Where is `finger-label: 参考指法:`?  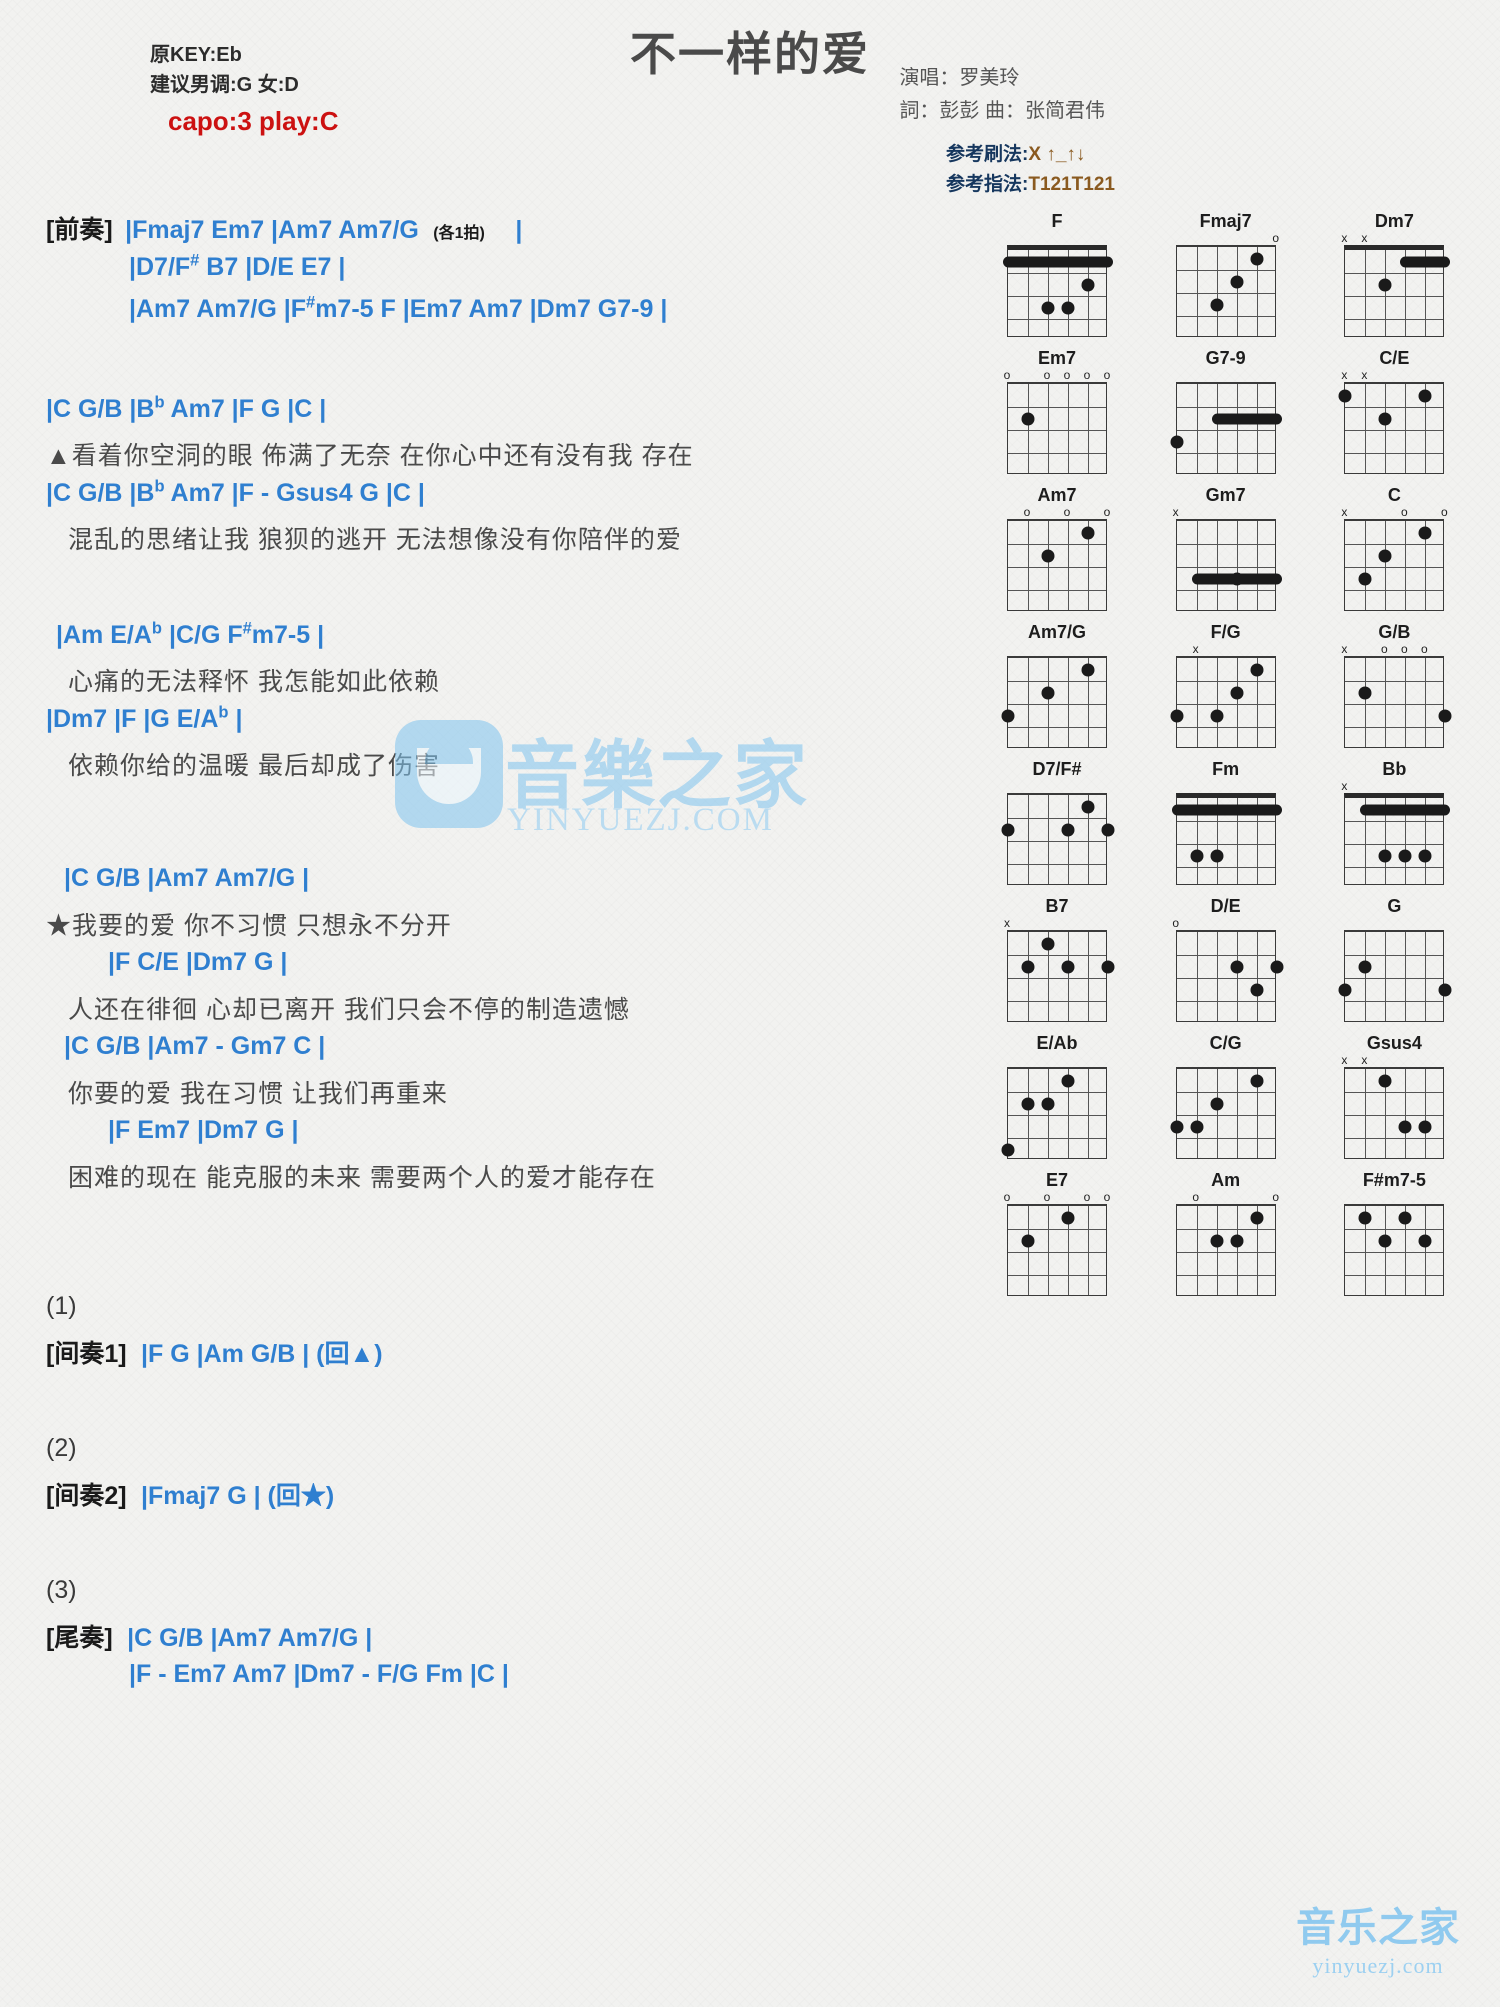
finger-label: 参考指法: is located at coordinates (987, 184).